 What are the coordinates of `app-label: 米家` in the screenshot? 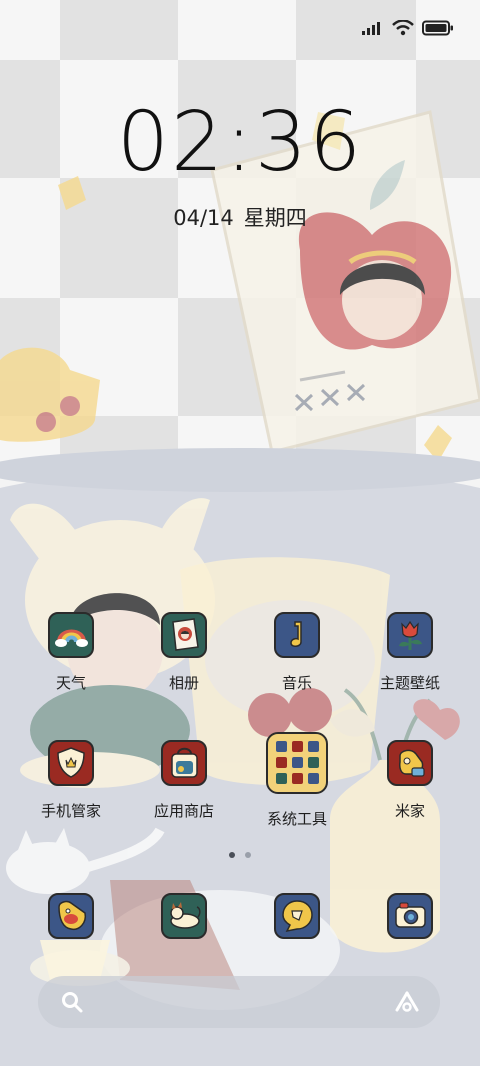 It's located at (409, 811).